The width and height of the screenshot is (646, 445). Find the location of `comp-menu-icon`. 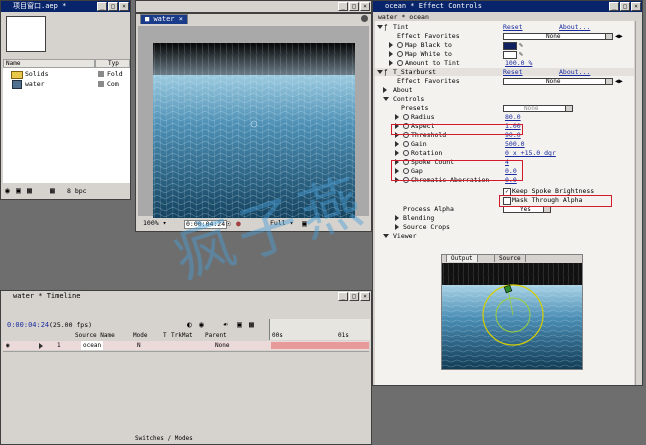

comp-menu-icon is located at coordinates (364, 18).